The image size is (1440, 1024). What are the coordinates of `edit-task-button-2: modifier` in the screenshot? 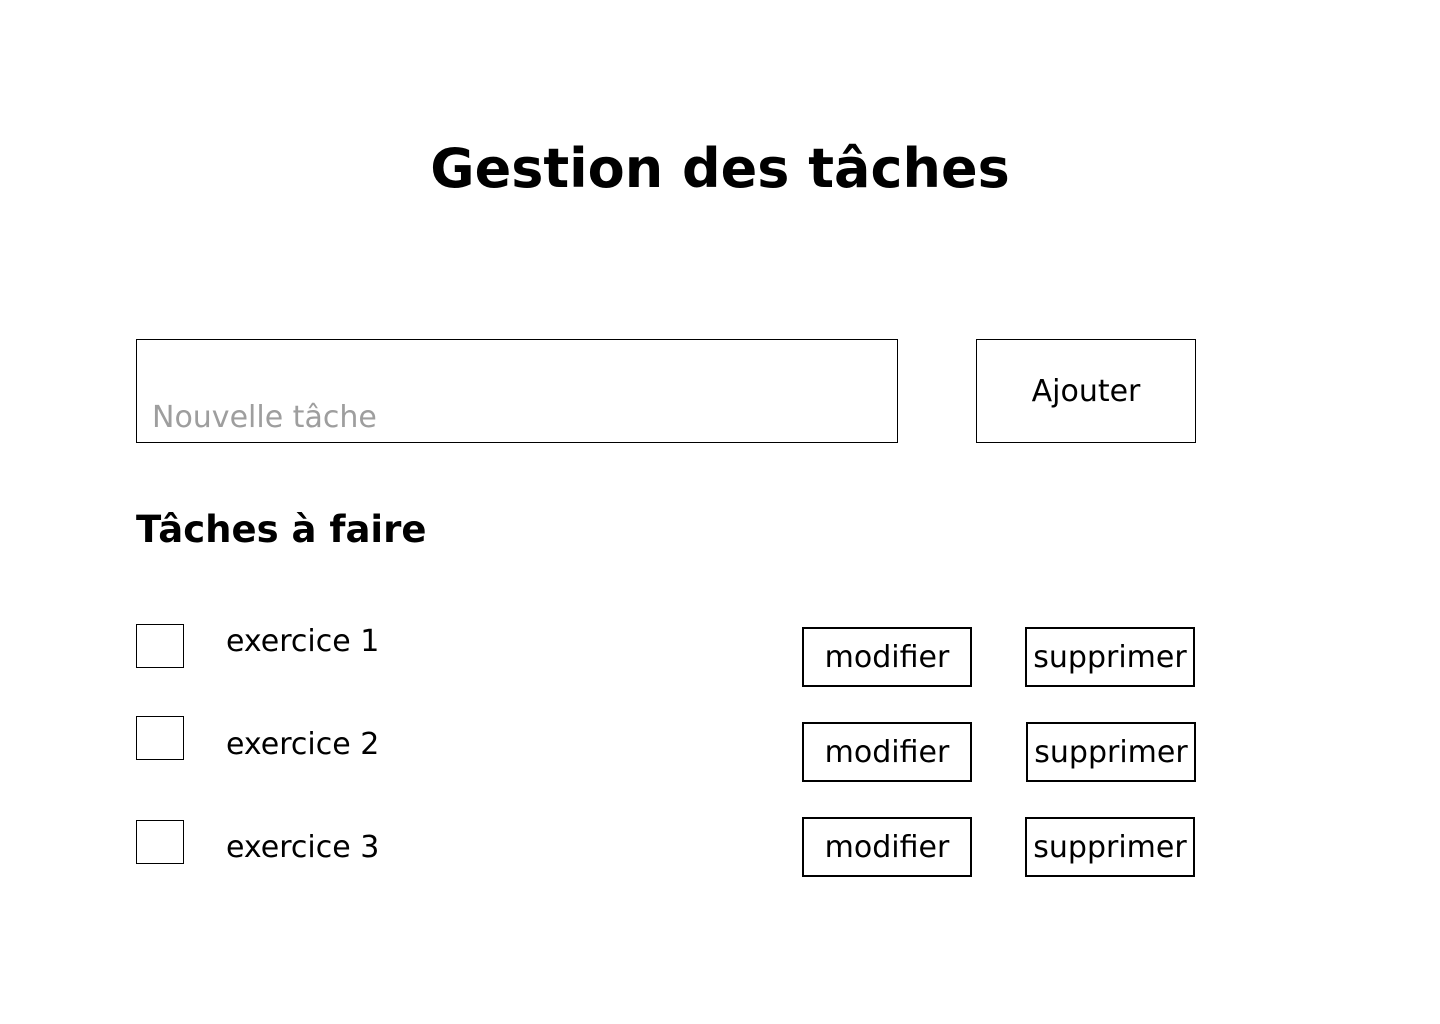 It's located at (887, 752).